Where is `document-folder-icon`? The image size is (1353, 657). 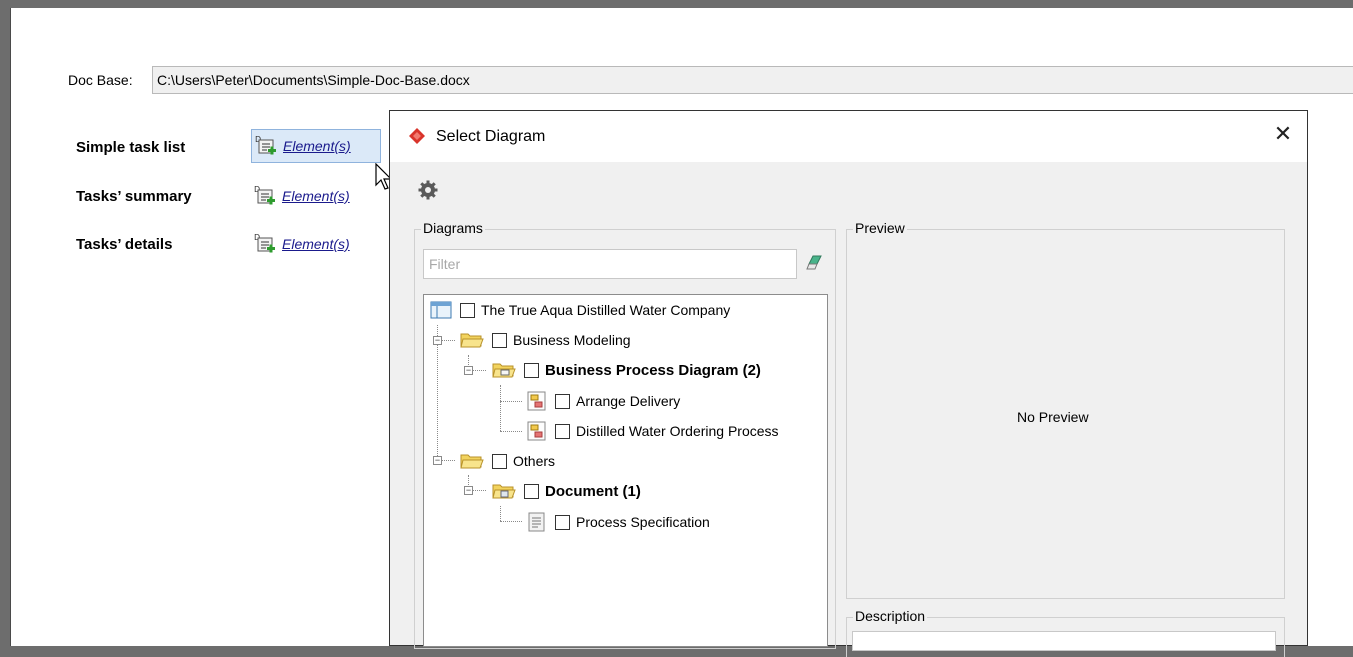 document-folder-icon is located at coordinates (504, 491).